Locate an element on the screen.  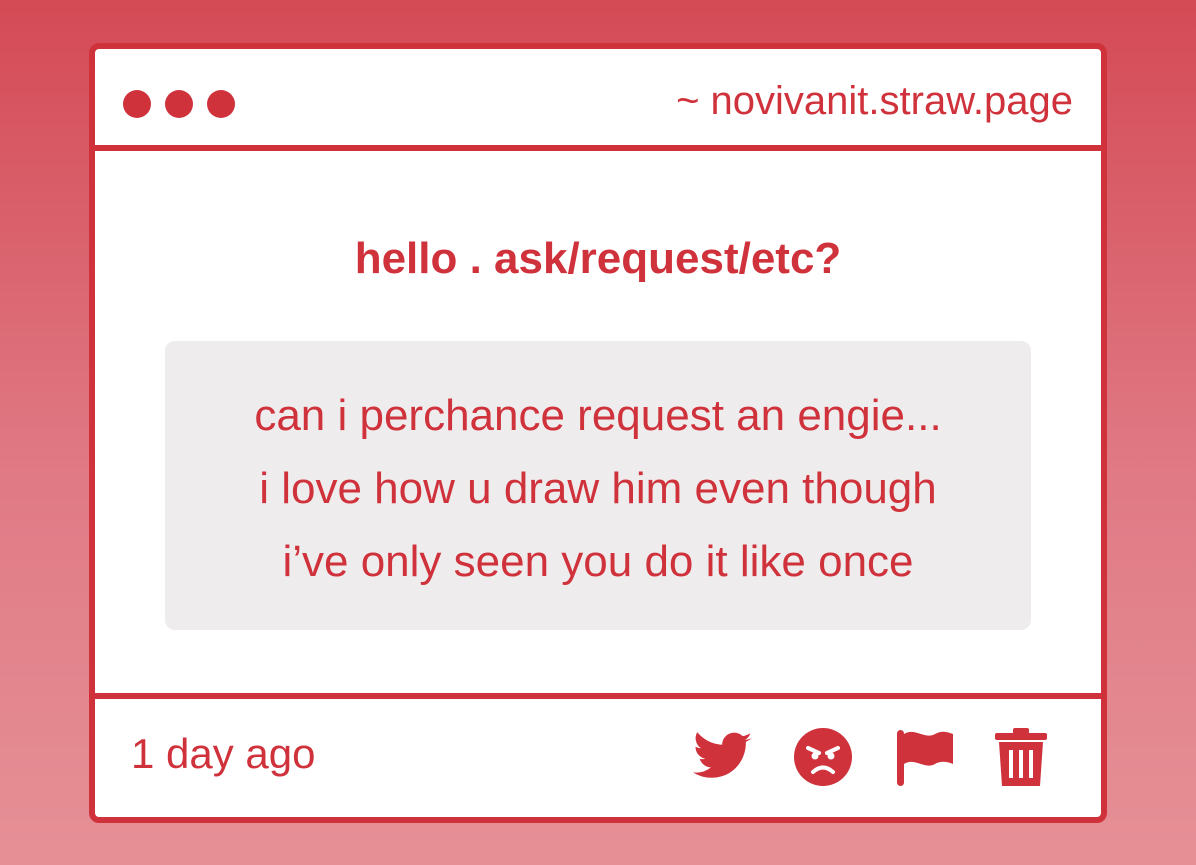
share-twitter-button is located at coordinates (723, 757).